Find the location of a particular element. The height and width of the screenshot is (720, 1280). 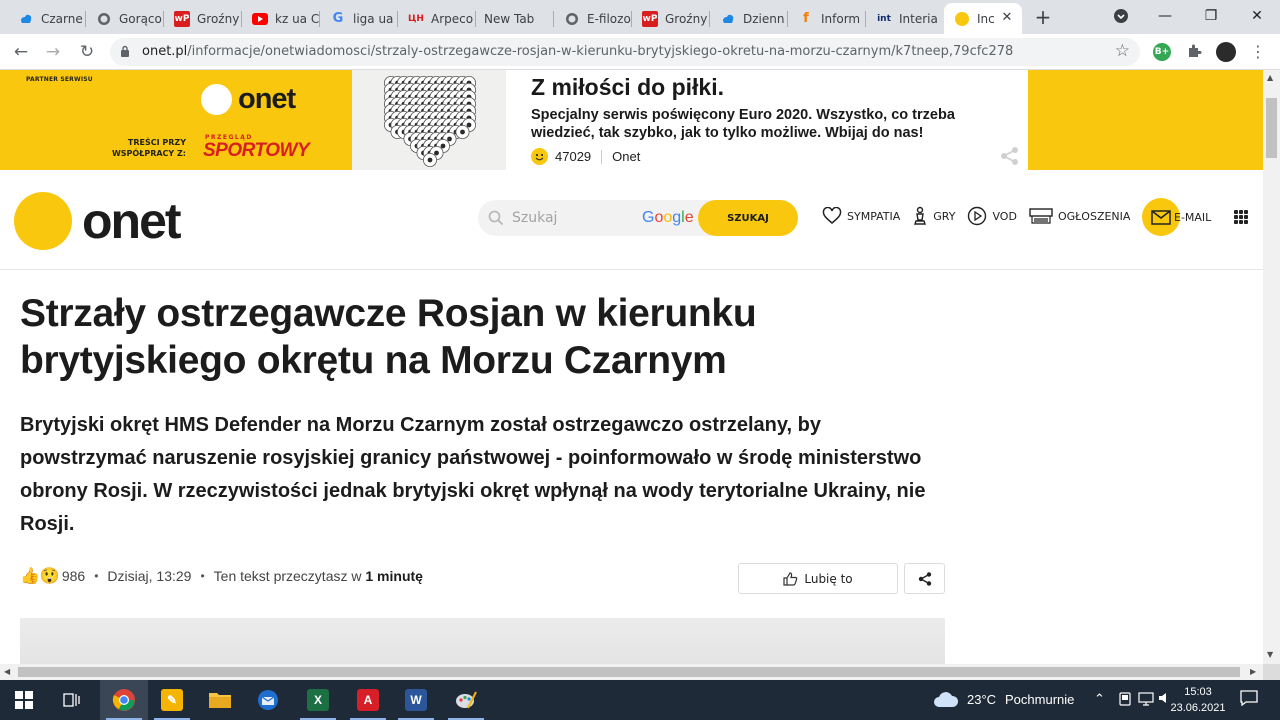

apps-grid-icon is located at coordinates (1241, 217).